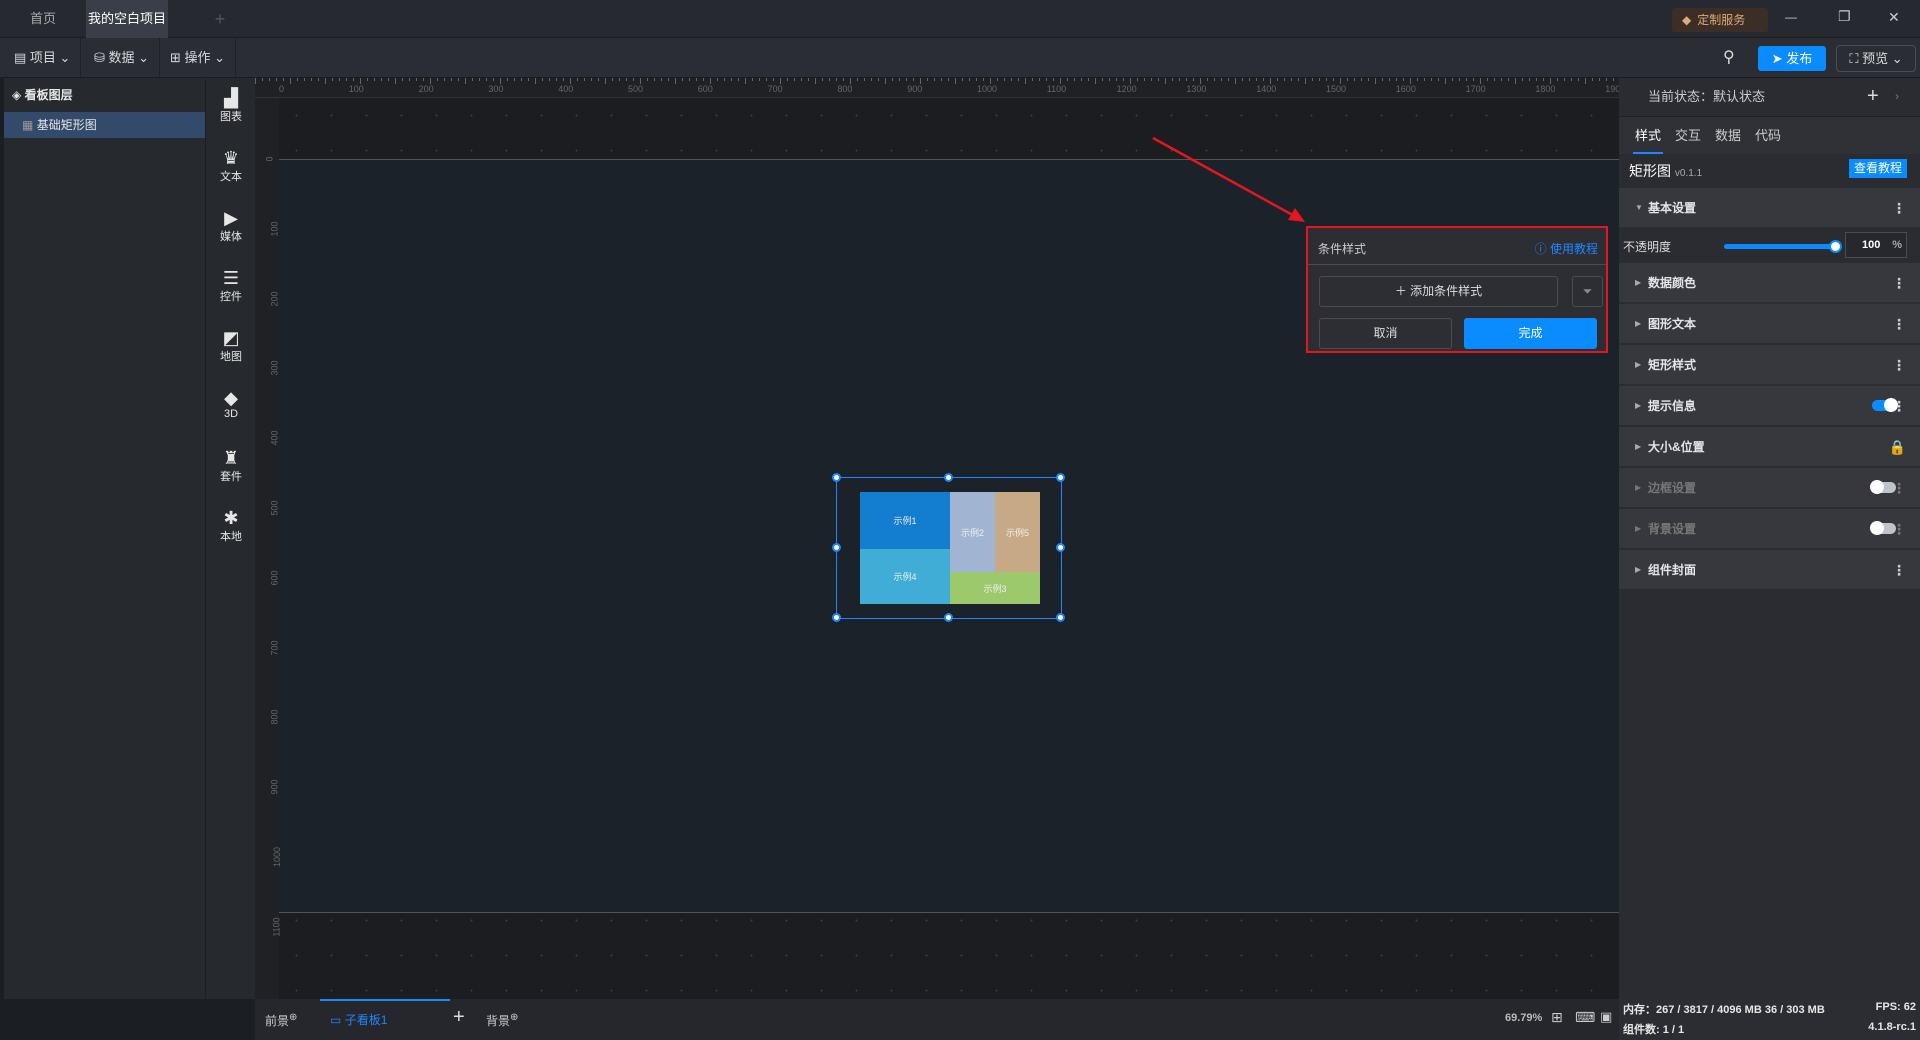 This screenshot has height=1040, width=1920. Describe the element at coordinates (1530, 333) in the screenshot. I see `done-button: 完成` at that location.